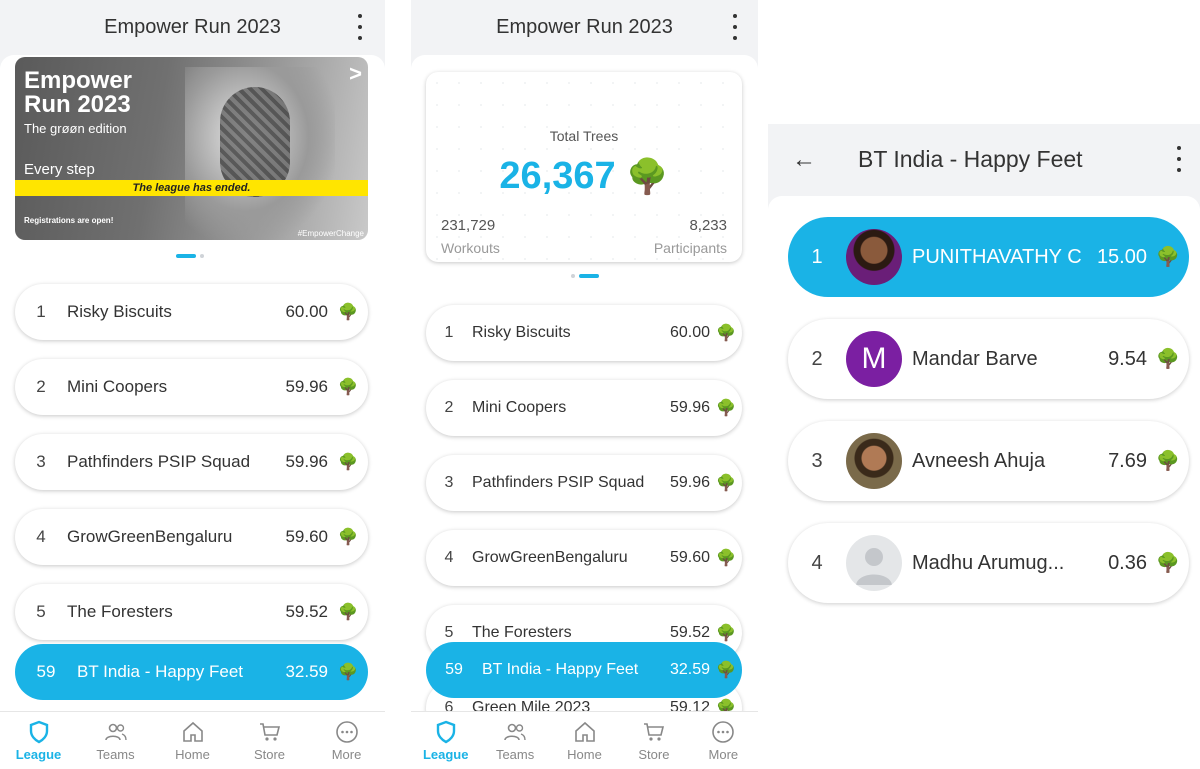 The width and height of the screenshot is (1200, 769). Describe the element at coordinates (191, 612) in the screenshot. I see `team-row: 5 The Foresters 59.52 🌳` at that location.